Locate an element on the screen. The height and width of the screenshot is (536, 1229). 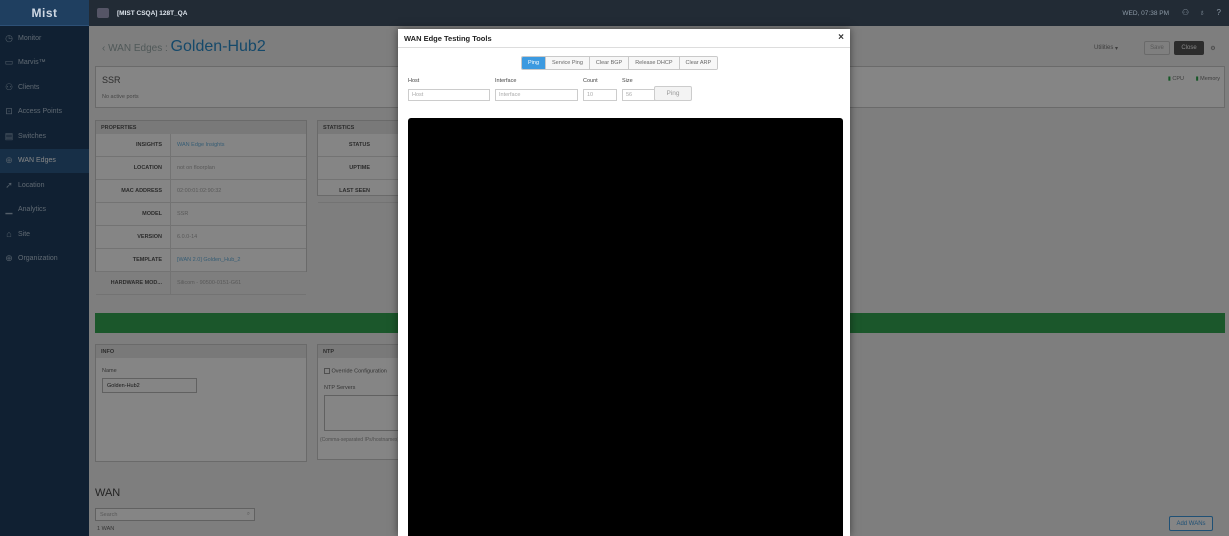
statistic-row: STATUS is located at coordinates (362, 145).